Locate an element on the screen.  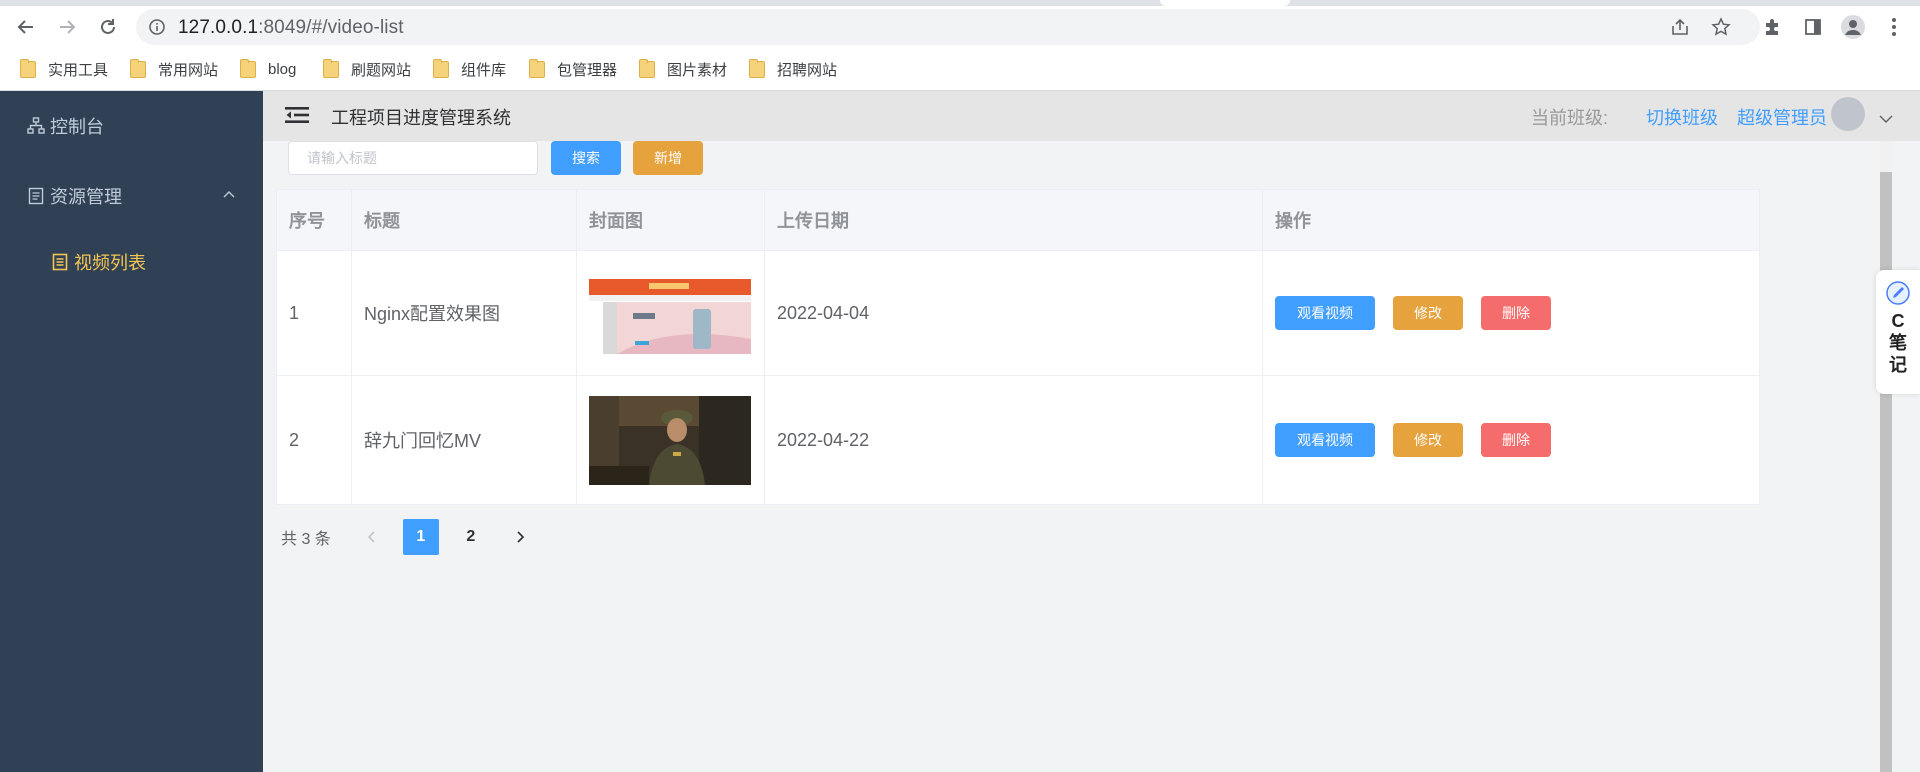
page-button: 2 is located at coordinates (471, 537).